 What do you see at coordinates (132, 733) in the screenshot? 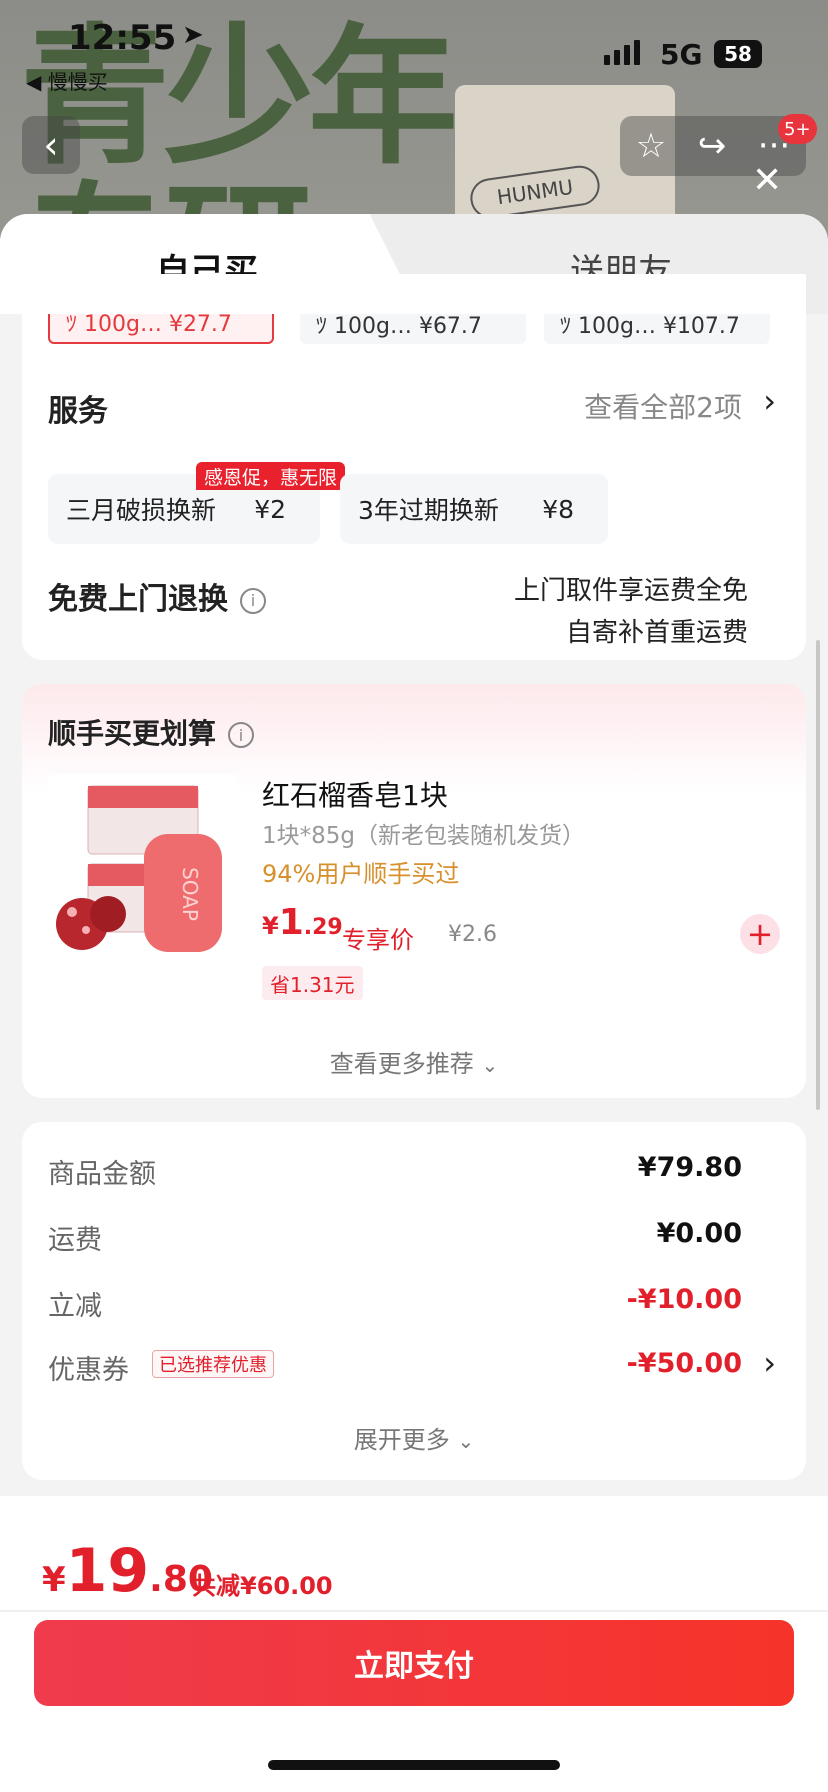
I see `recommend-title-label: 顺手买更划算` at bounding box center [132, 733].